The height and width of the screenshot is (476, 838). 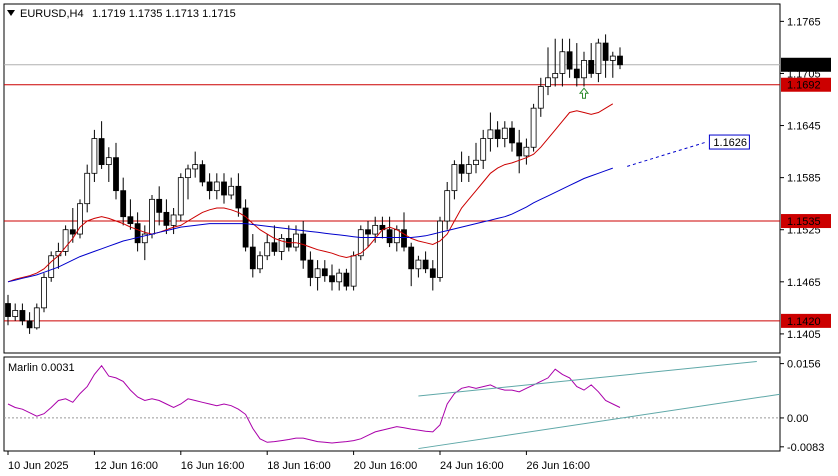 What do you see at coordinates (38, 466) in the screenshot?
I see `x-tick-label: 10 Jun 2025` at bounding box center [38, 466].